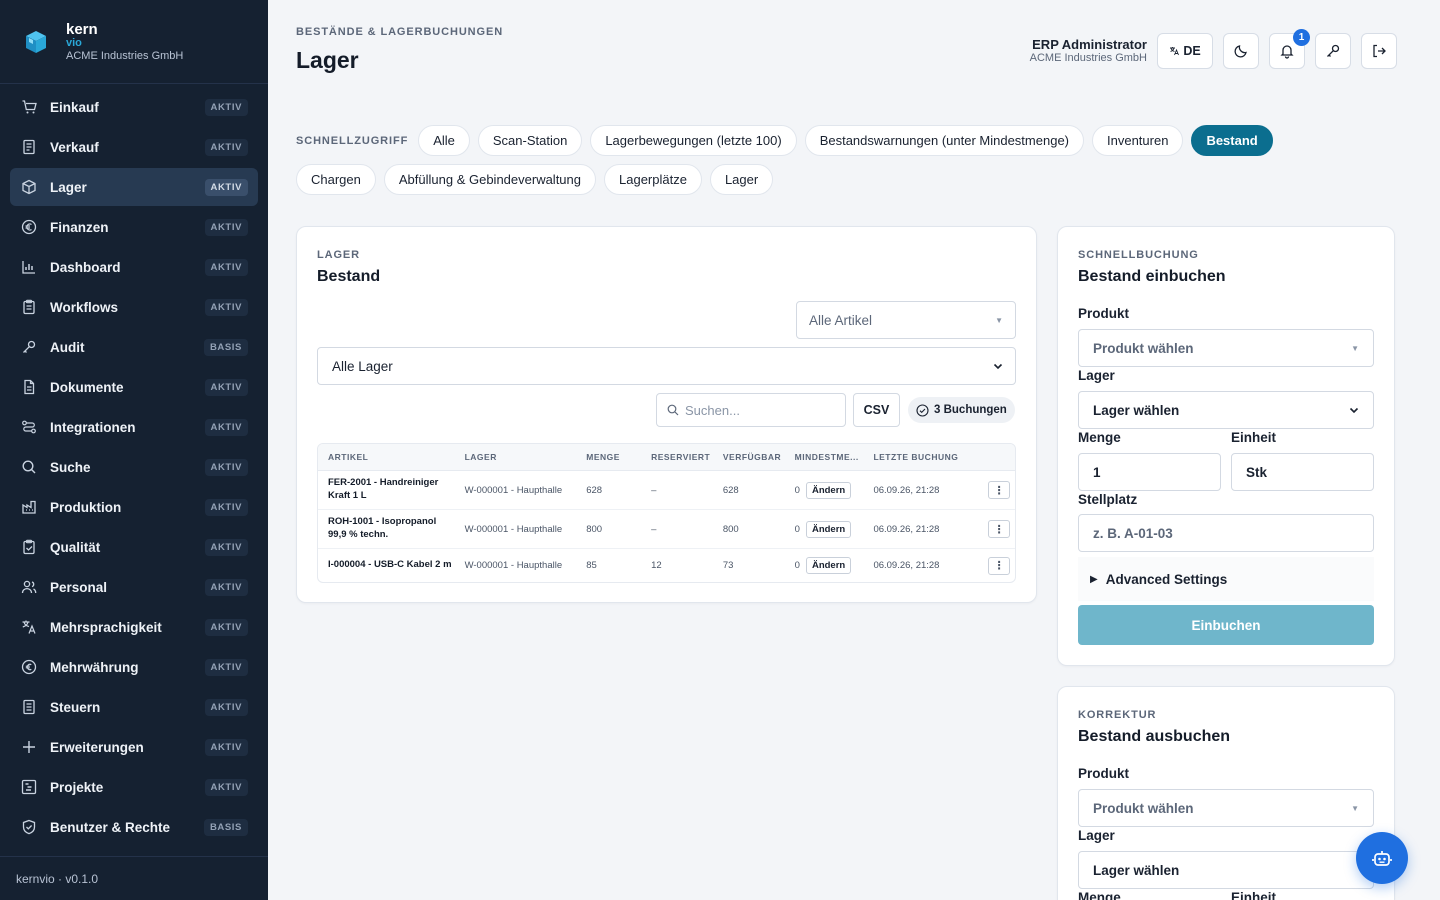  I want to click on location-label: Stellplatz, so click(1108, 499).